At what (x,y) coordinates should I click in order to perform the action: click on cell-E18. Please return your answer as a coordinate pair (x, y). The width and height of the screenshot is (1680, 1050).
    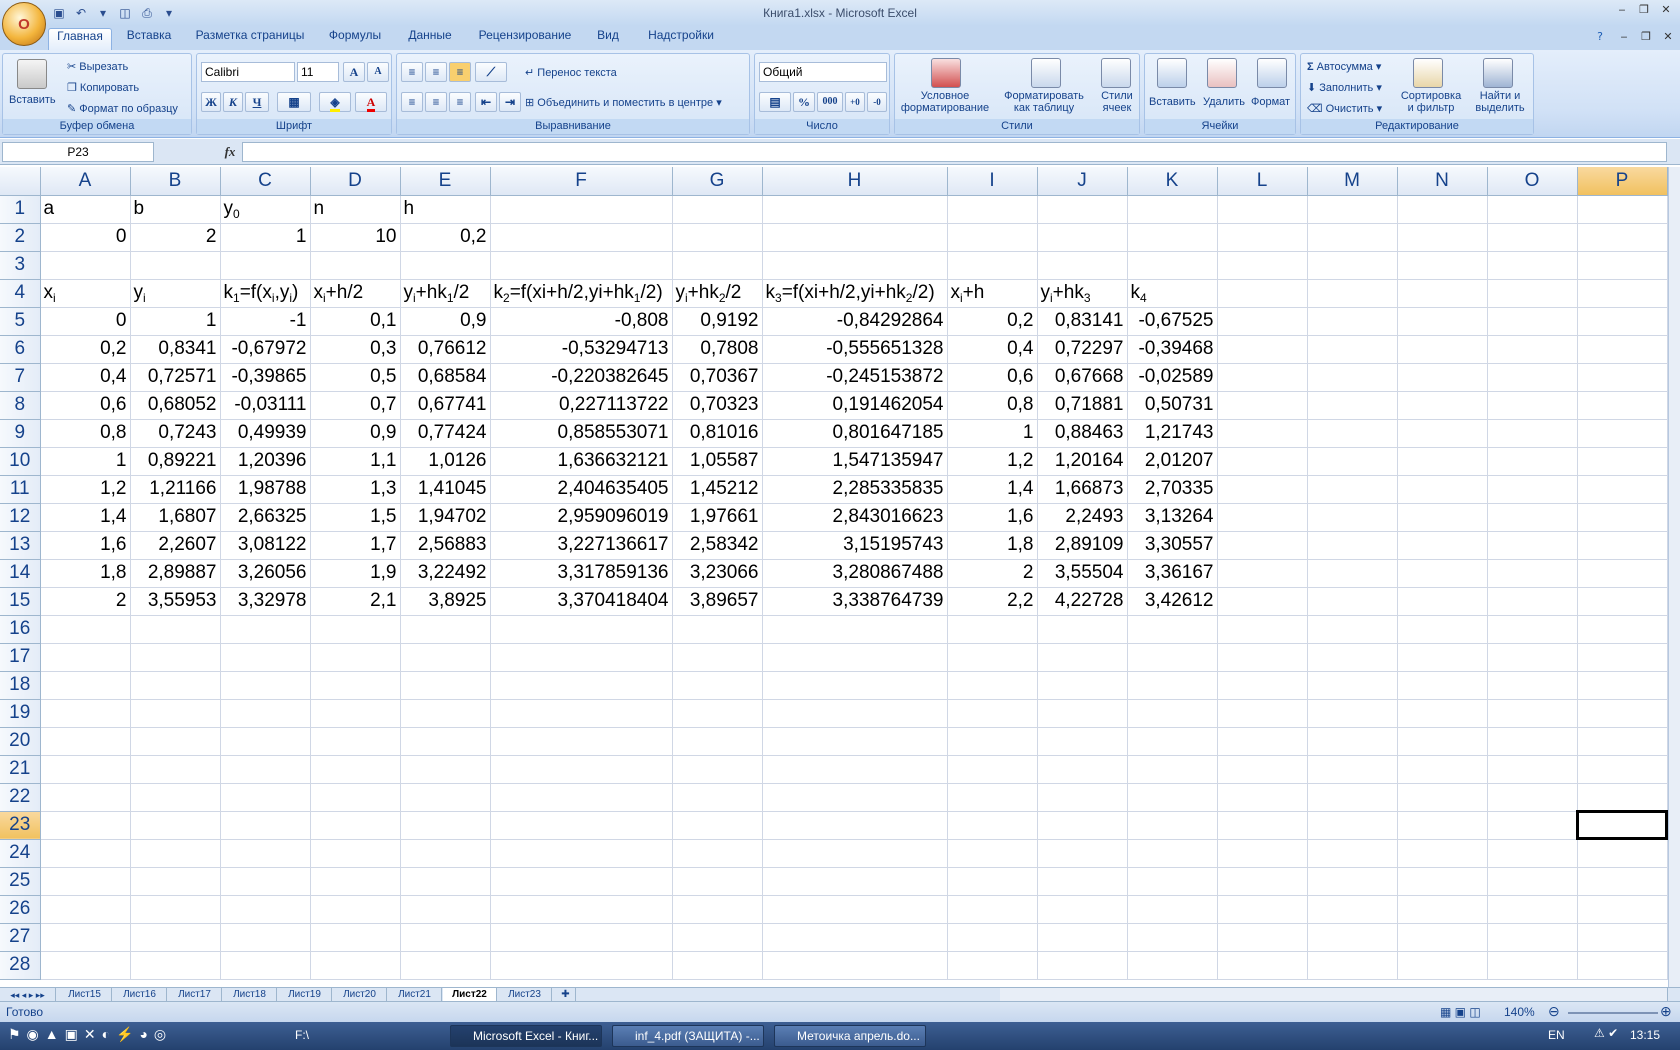
    Looking at the image, I should click on (445, 685).